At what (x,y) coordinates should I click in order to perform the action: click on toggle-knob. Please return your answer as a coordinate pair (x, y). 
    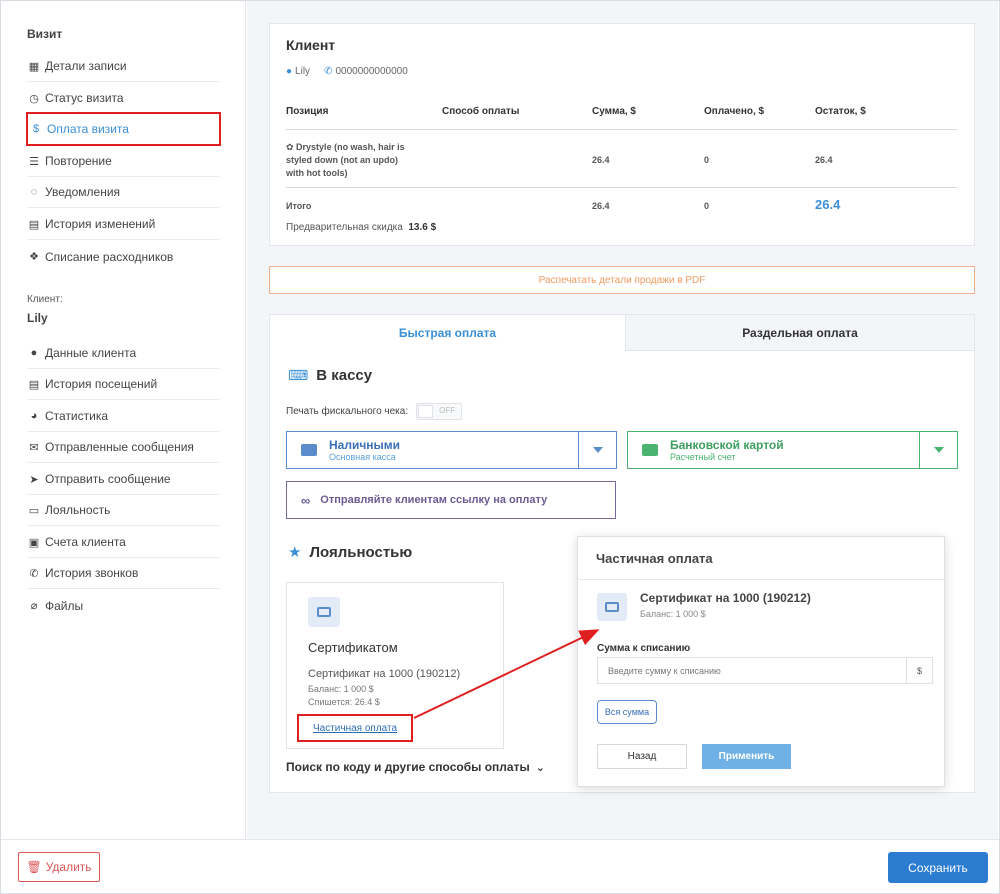
    Looking at the image, I should click on (426, 411).